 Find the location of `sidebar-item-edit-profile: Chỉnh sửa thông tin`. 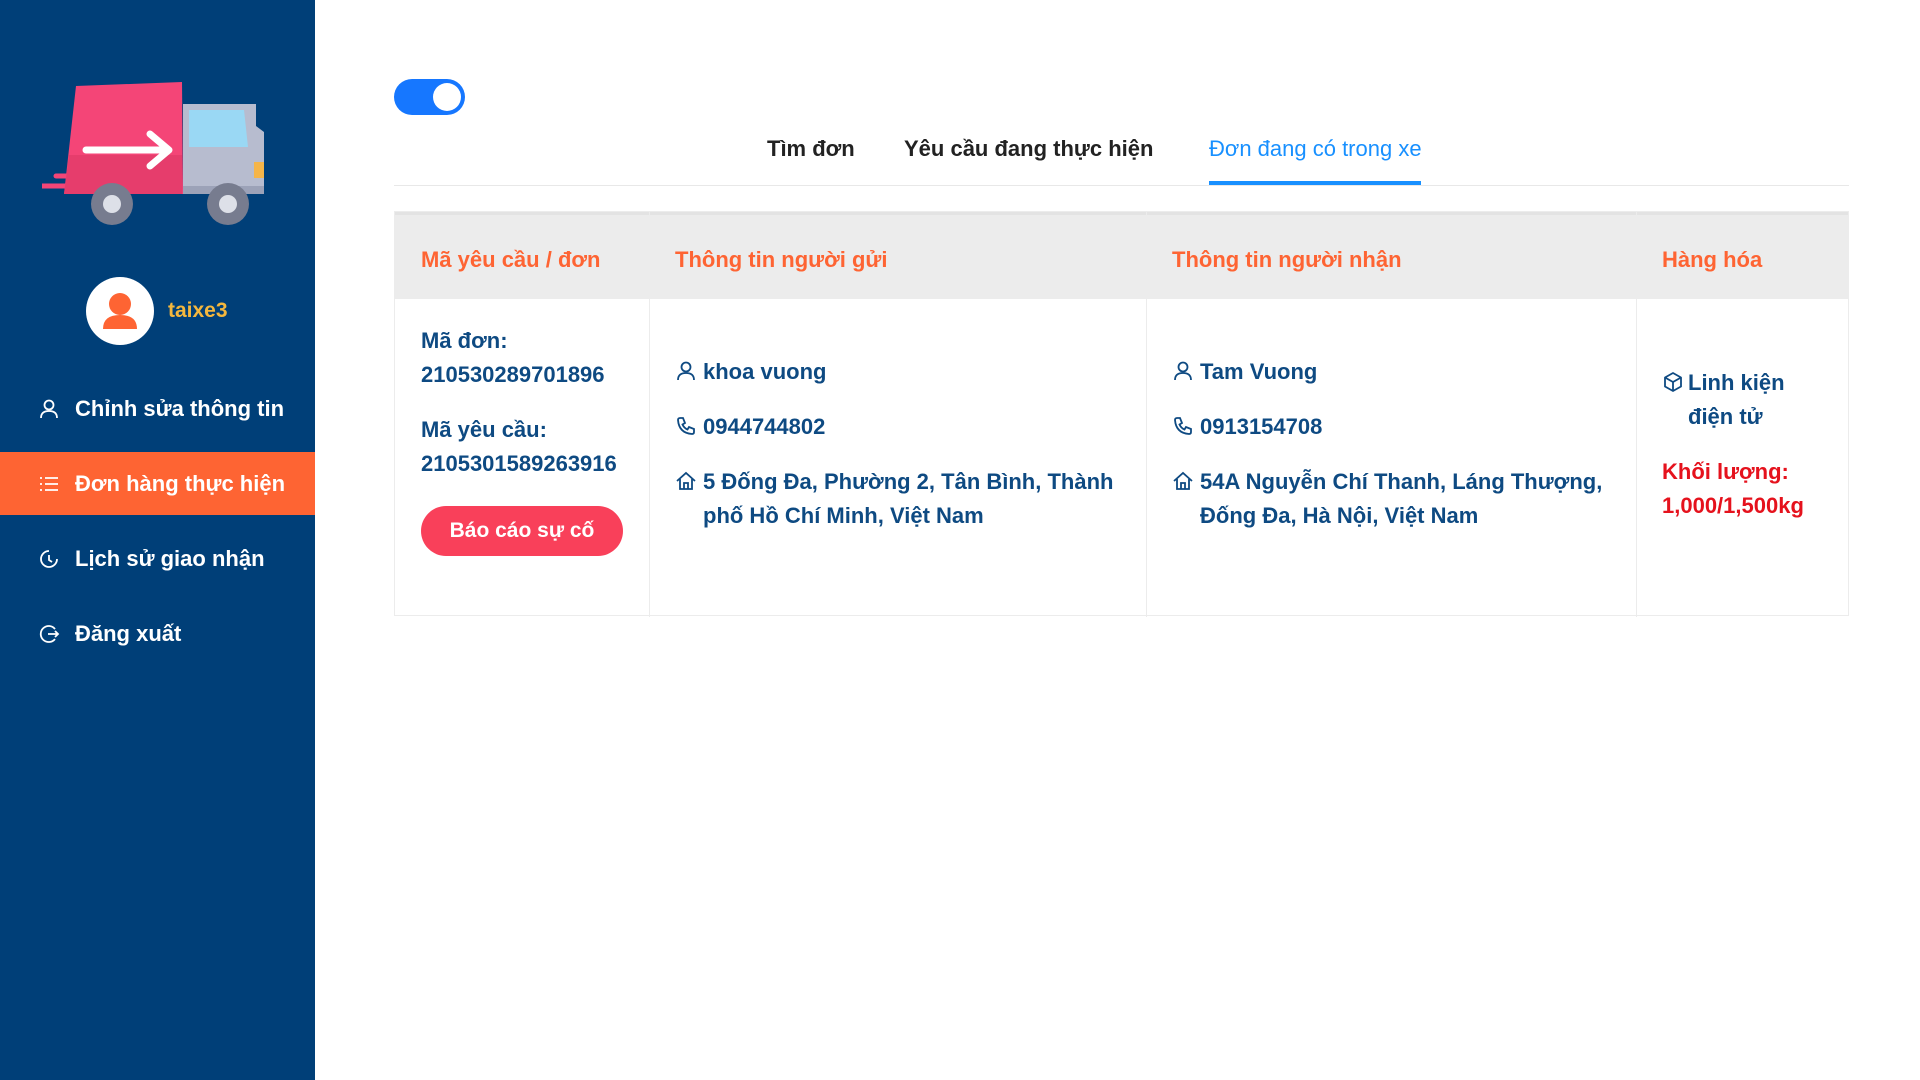

sidebar-item-edit-profile: Chỉnh sửa thông tin is located at coordinates (157, 408).